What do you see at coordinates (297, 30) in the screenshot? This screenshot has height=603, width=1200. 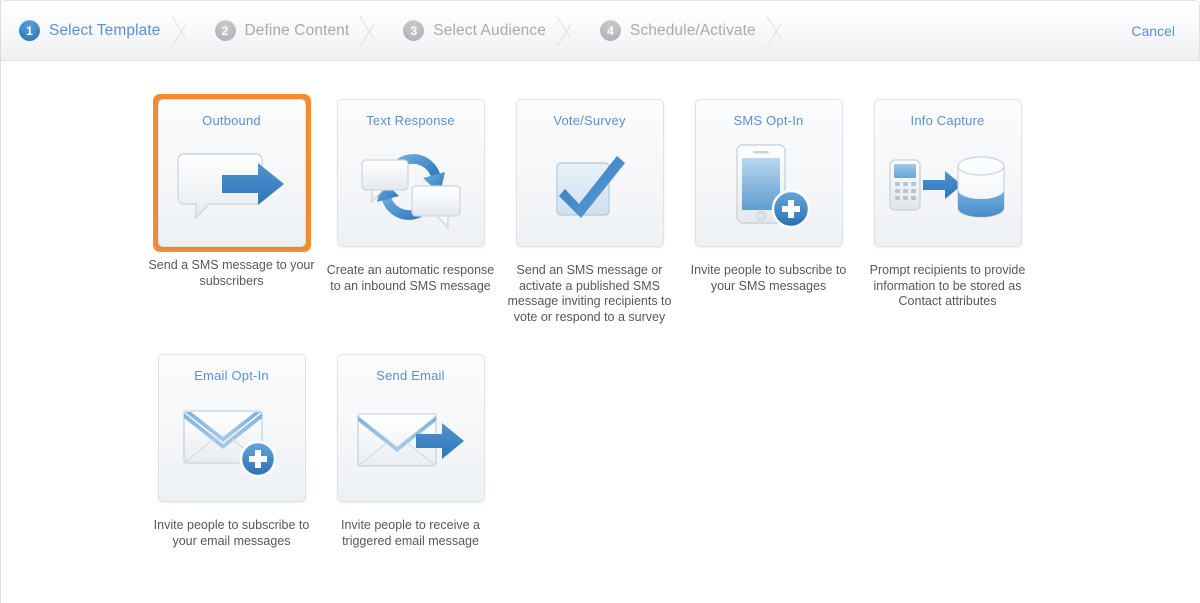 I see `step-label: Define Content` at bounding box center [297, 30].